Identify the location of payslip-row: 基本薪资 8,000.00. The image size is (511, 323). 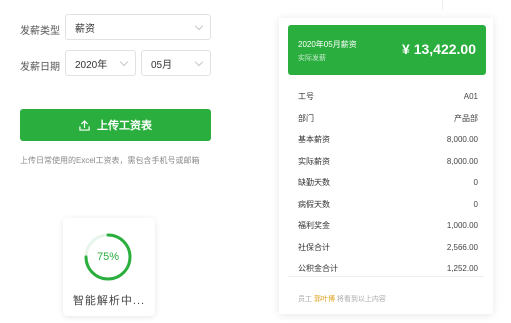
(388, 140).